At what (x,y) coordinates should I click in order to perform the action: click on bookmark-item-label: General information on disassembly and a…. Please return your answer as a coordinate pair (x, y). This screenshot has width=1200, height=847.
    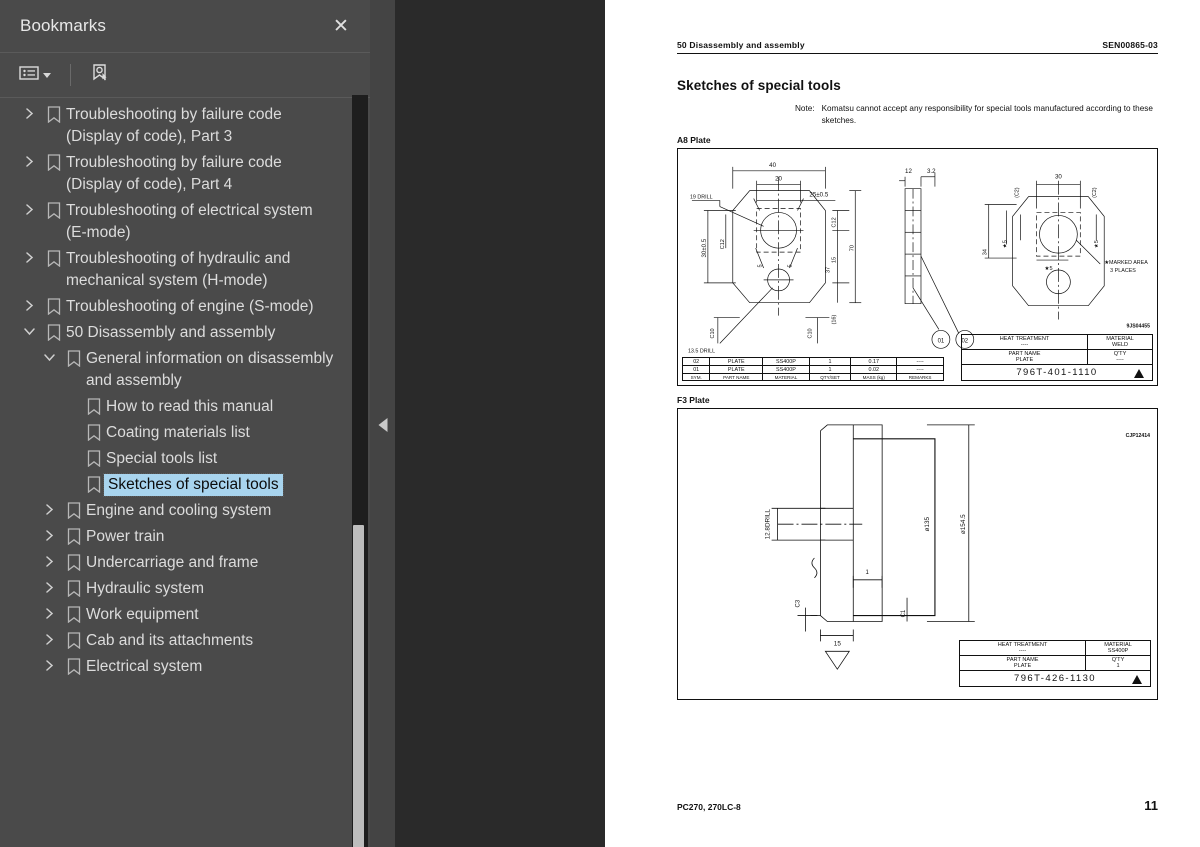
    Looking at the image, I should click on (210, 369).